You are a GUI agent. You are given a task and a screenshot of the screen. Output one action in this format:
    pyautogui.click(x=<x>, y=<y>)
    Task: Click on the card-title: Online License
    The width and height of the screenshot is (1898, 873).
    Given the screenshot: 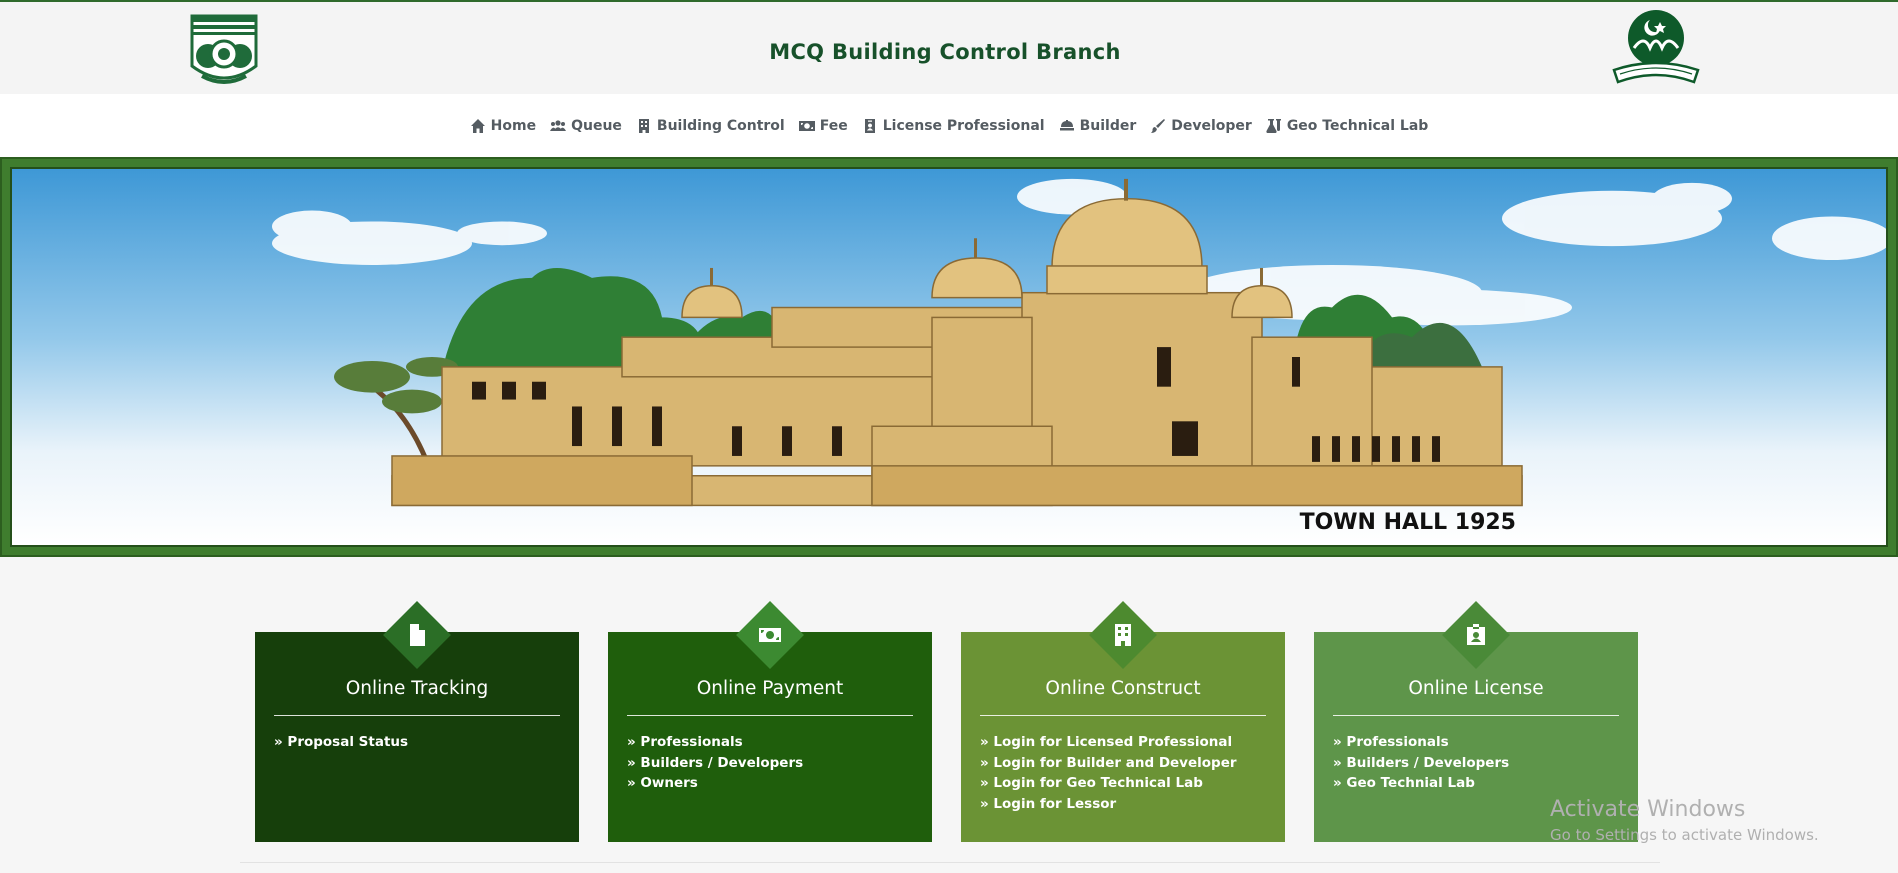 What is the action you would take?
    pyautogui.click(x=1476, y=688)
    